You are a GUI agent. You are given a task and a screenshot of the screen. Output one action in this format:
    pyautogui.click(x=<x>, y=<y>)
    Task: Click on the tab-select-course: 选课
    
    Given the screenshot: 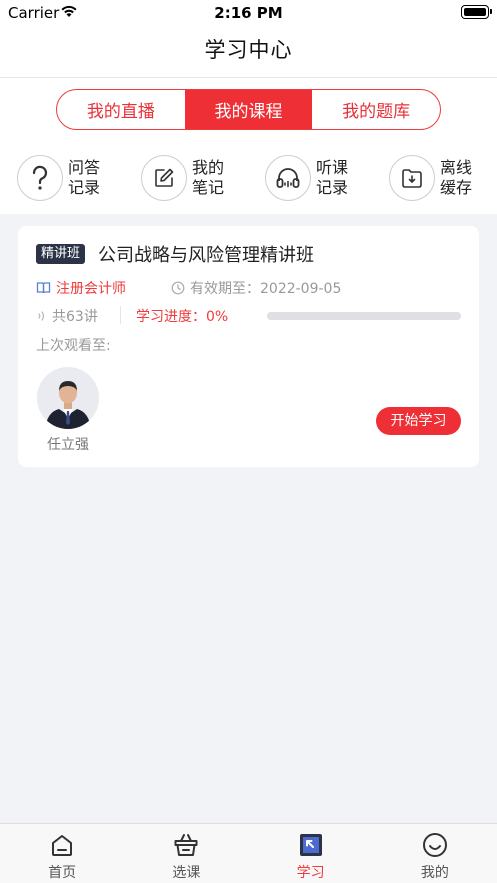 What is the action you would take?
    pyautogui.click(x=186, y=853)
    